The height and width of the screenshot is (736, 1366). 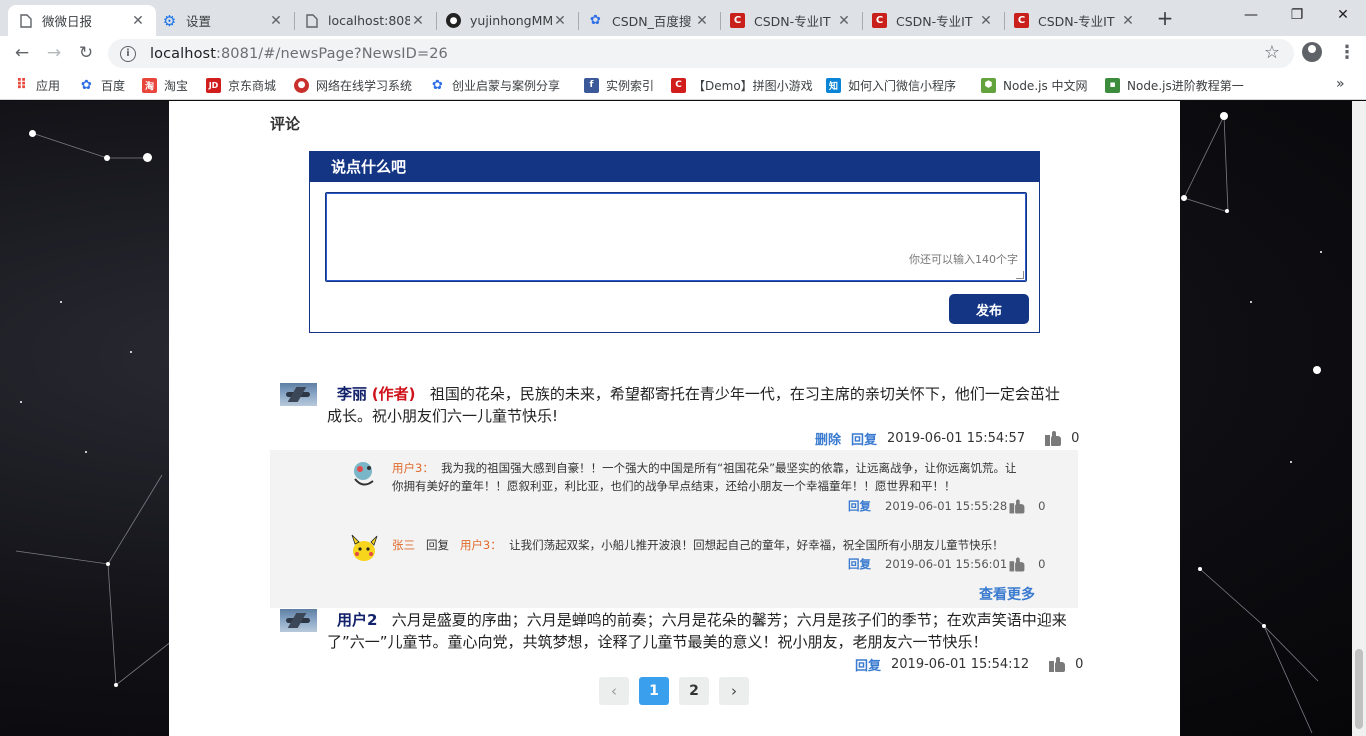 I want to click on resize-handle, so click(x=1020, y=275).